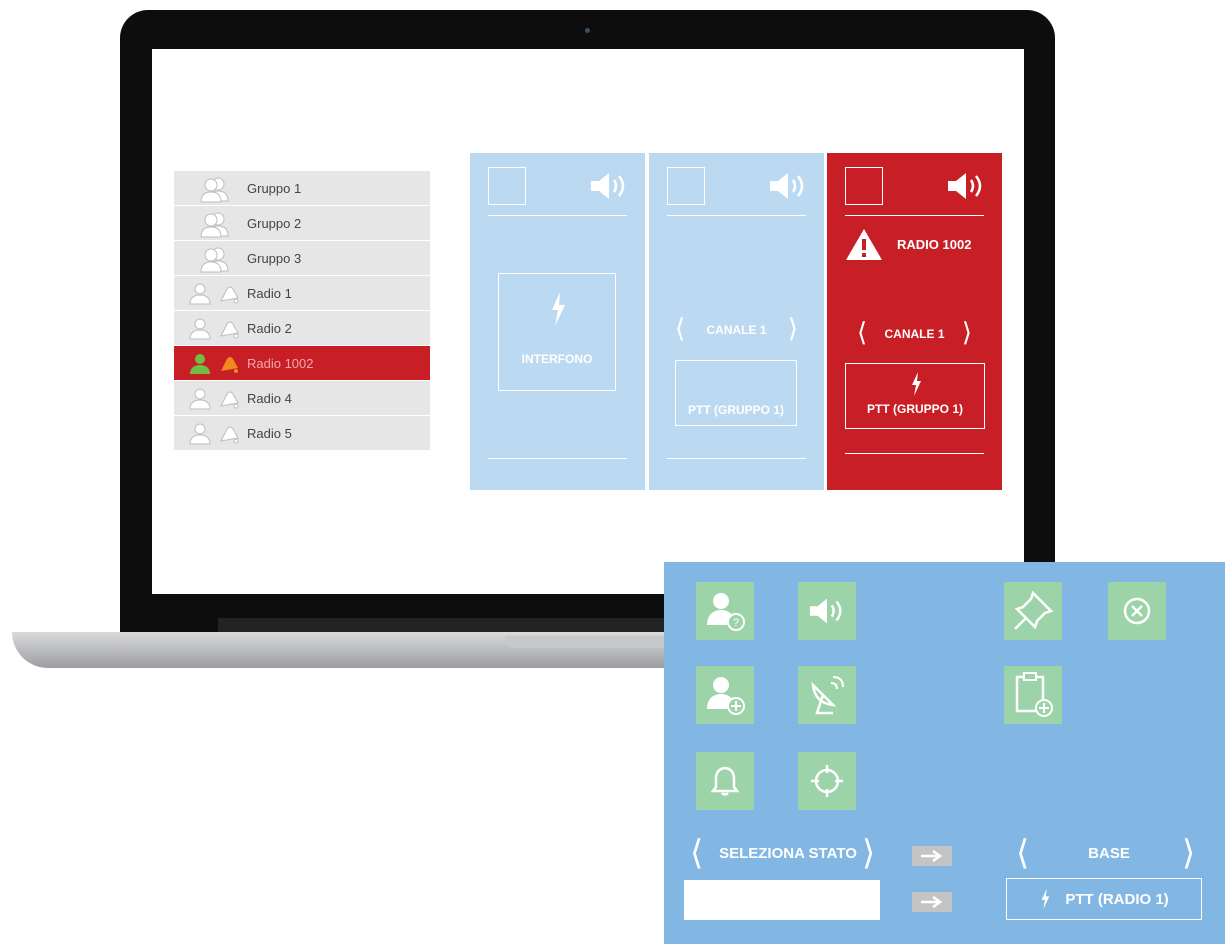  I want to click on list-item-label: Radio 4, so click(269, 398).